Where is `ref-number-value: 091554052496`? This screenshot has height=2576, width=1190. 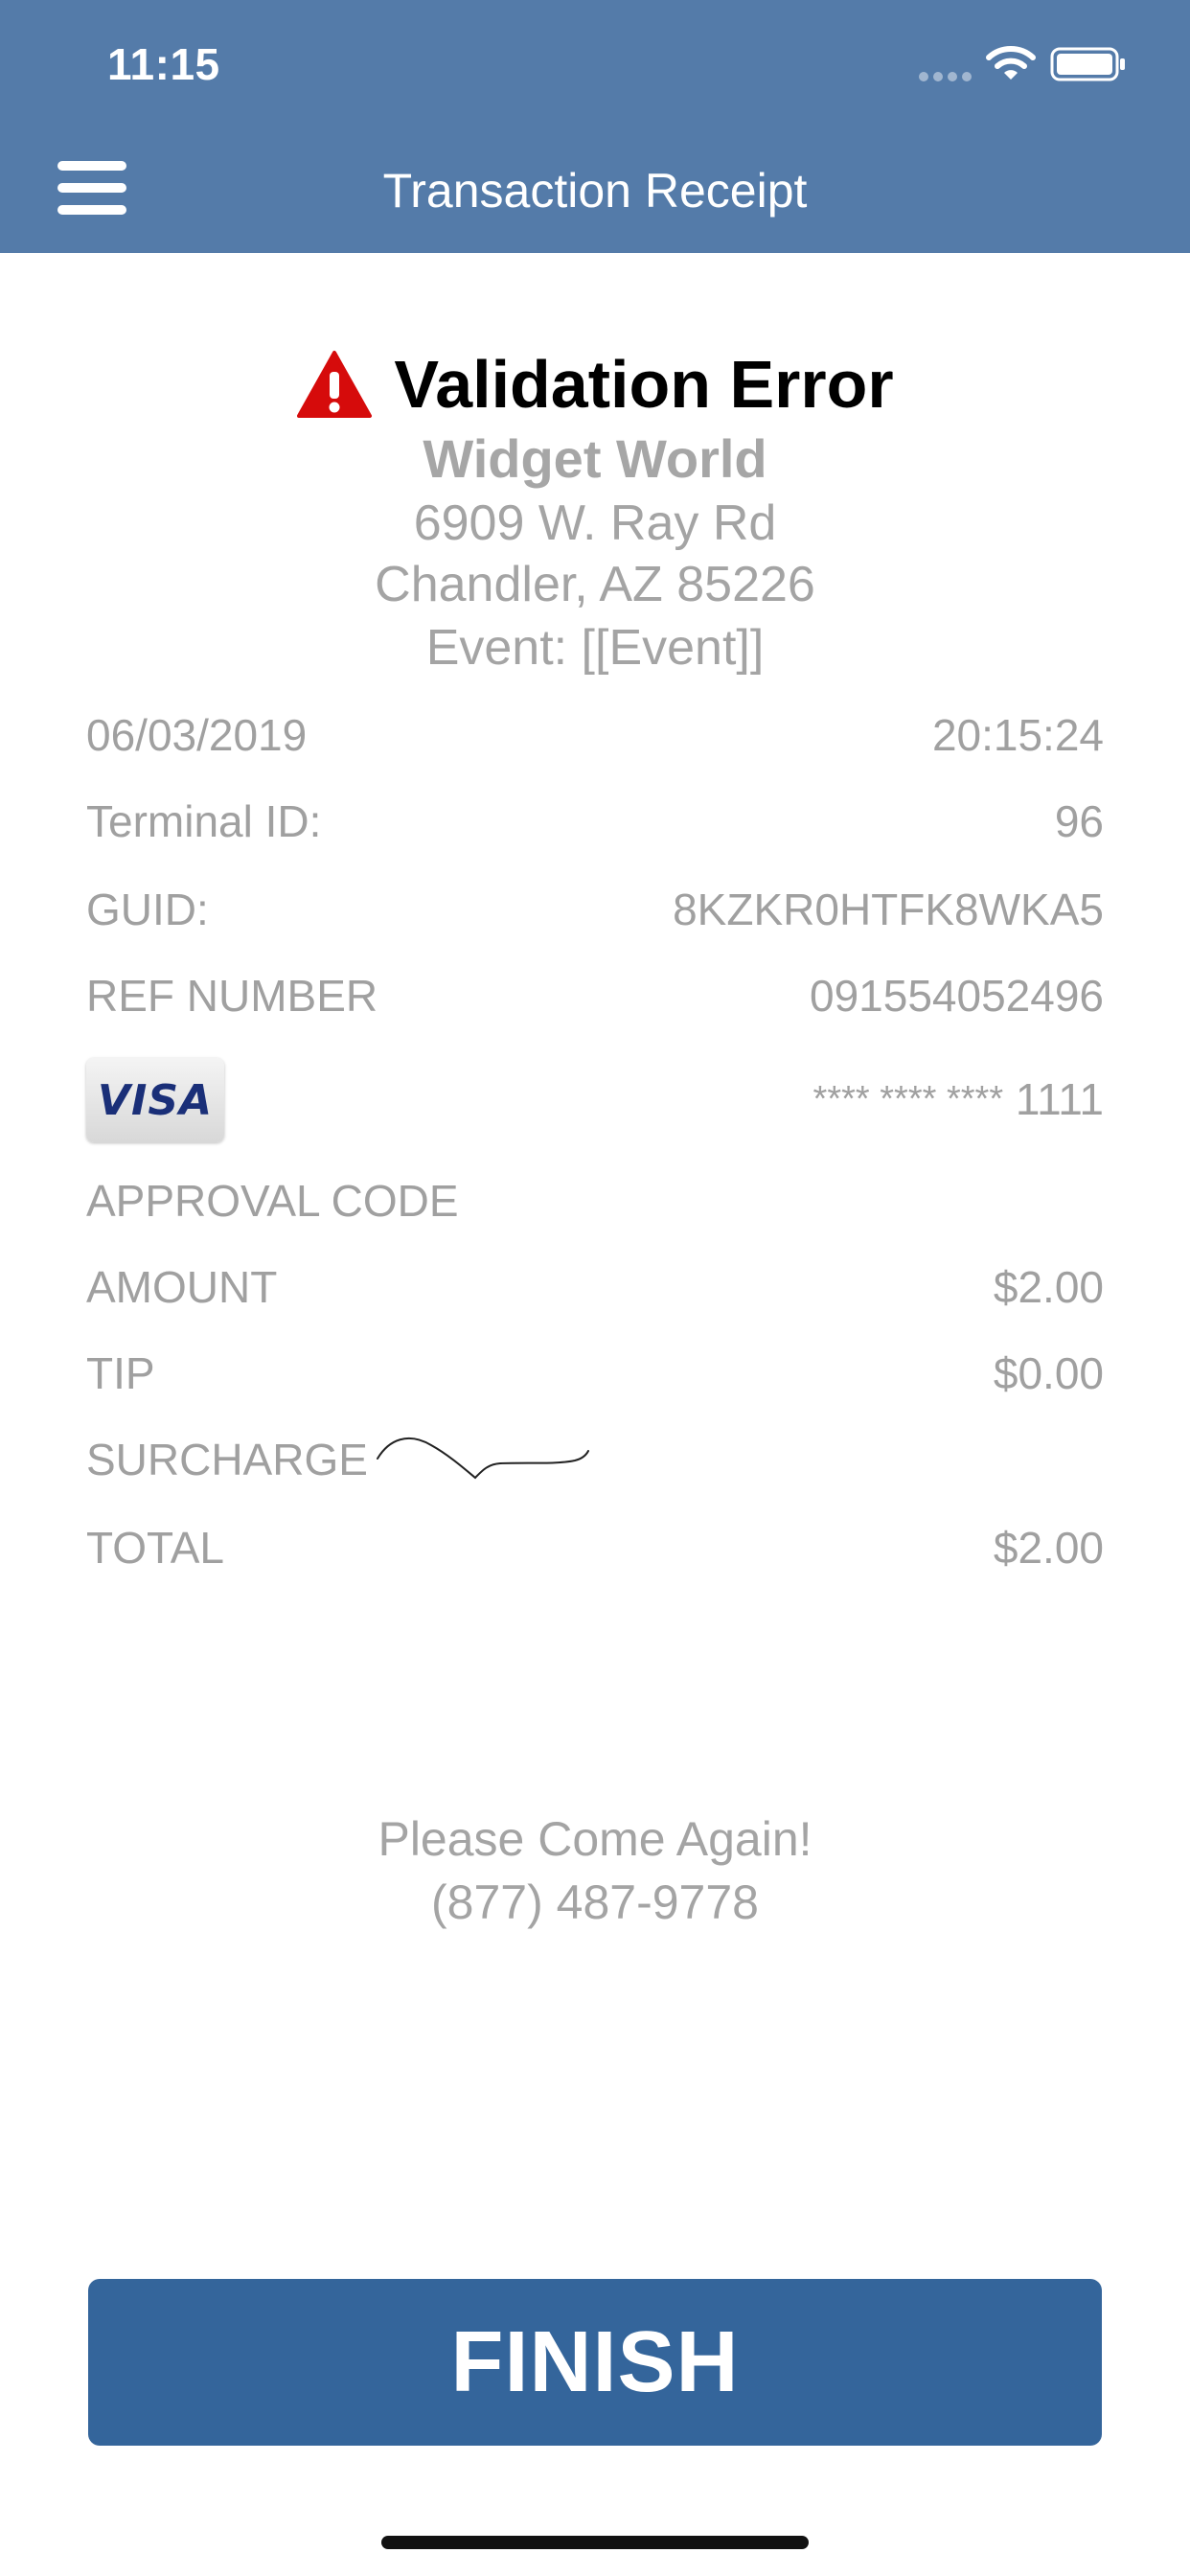 ref-number-value: 091554052496 is located at coordinates (957, 996).